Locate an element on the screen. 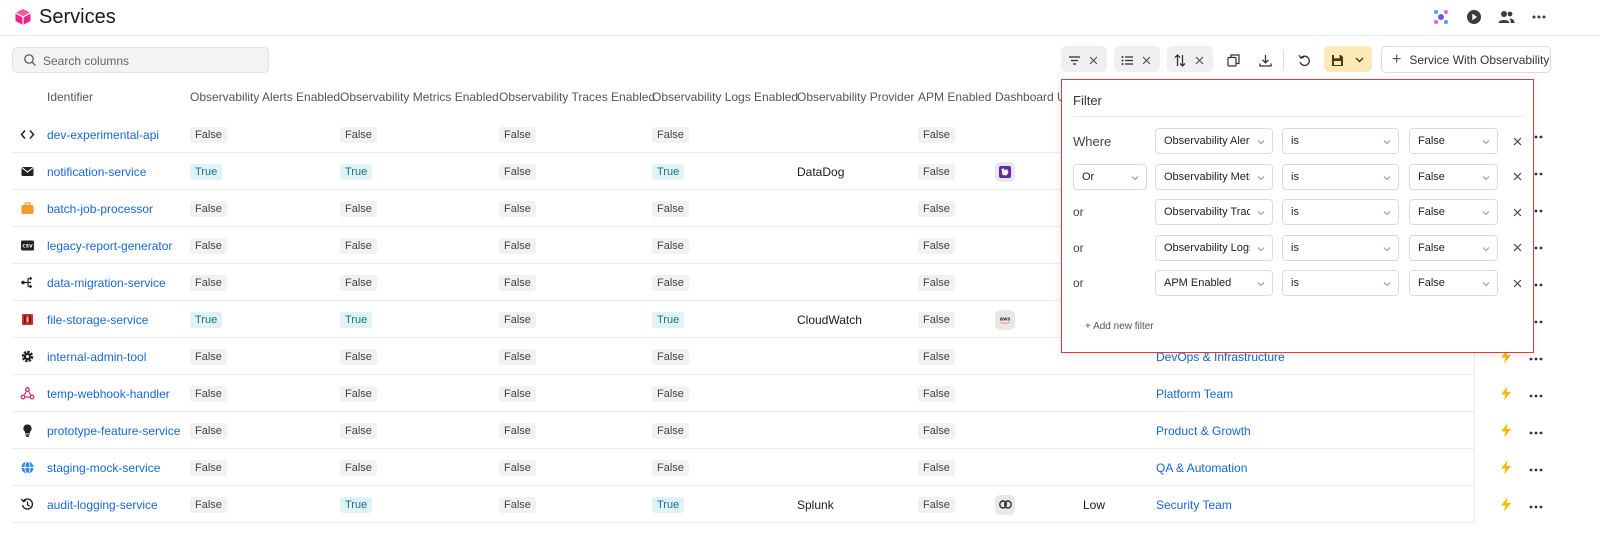 This screenshot has height=559, width=1600. service-identifier-link: prototype-feature-service is located at coordinates (113, 431).